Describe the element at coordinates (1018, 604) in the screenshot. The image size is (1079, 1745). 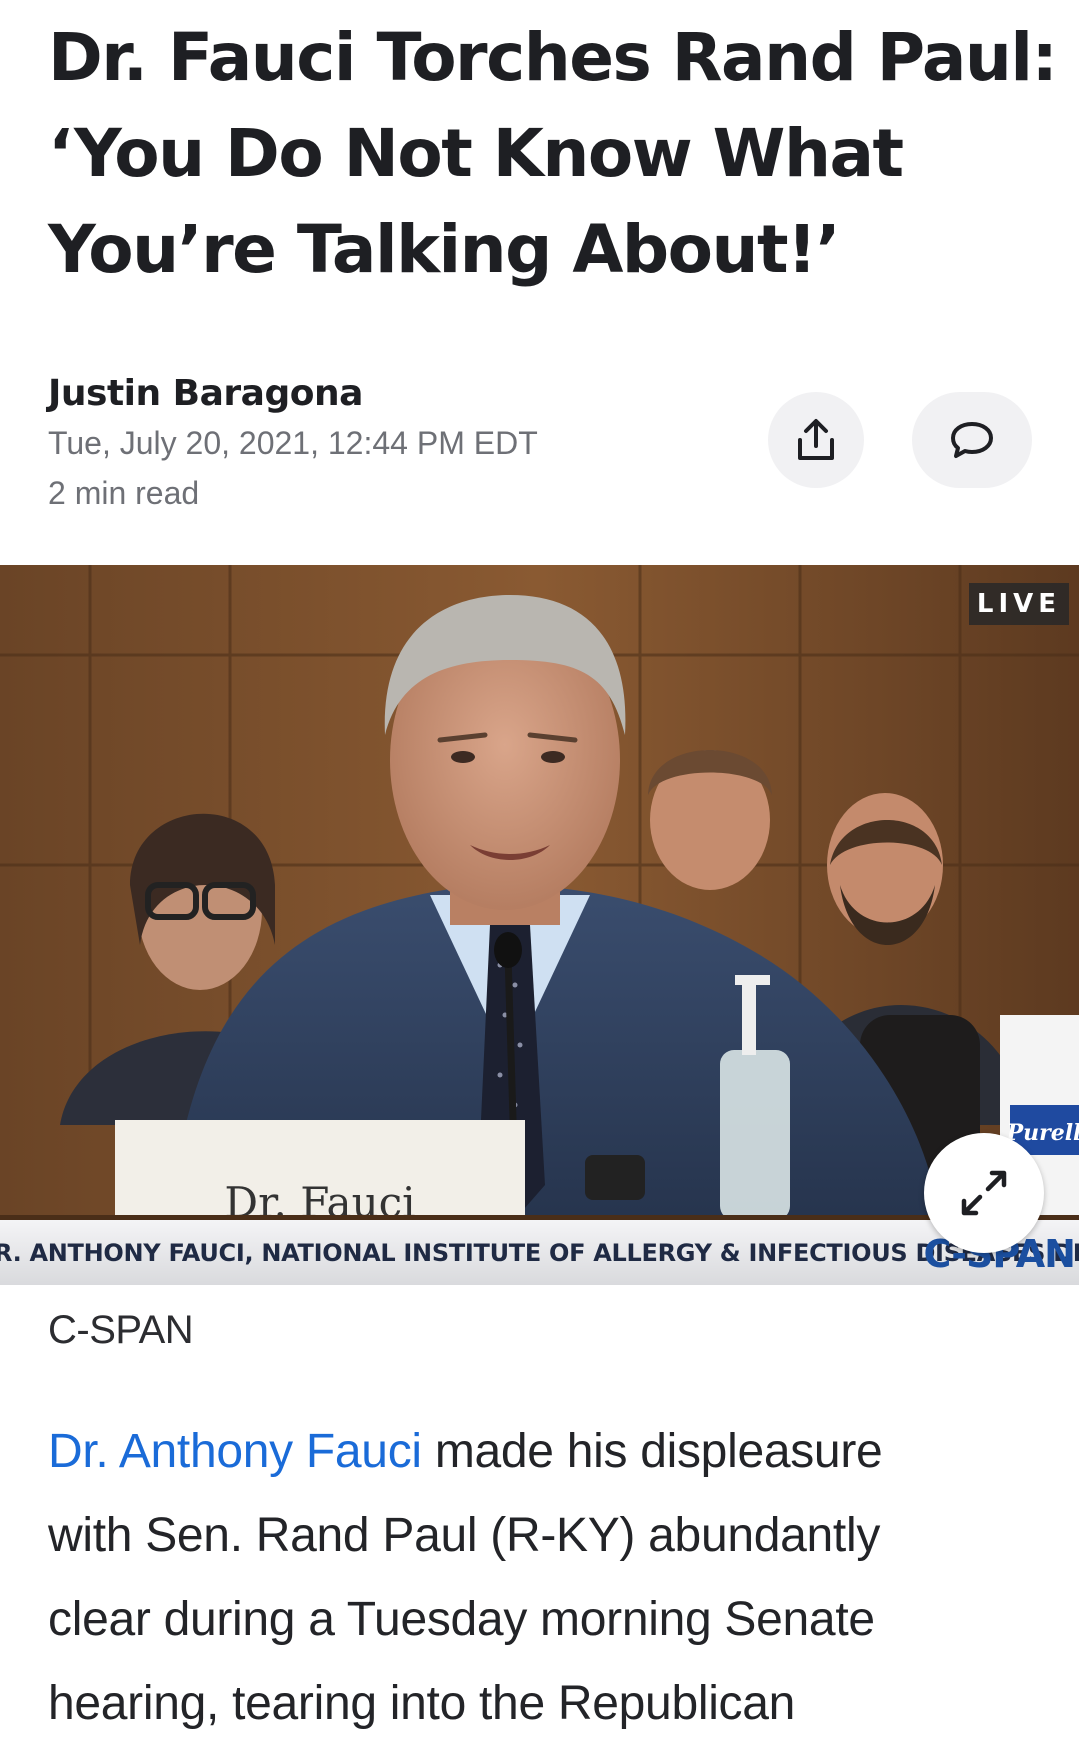
I see `live-badge: LIVE` at that location.